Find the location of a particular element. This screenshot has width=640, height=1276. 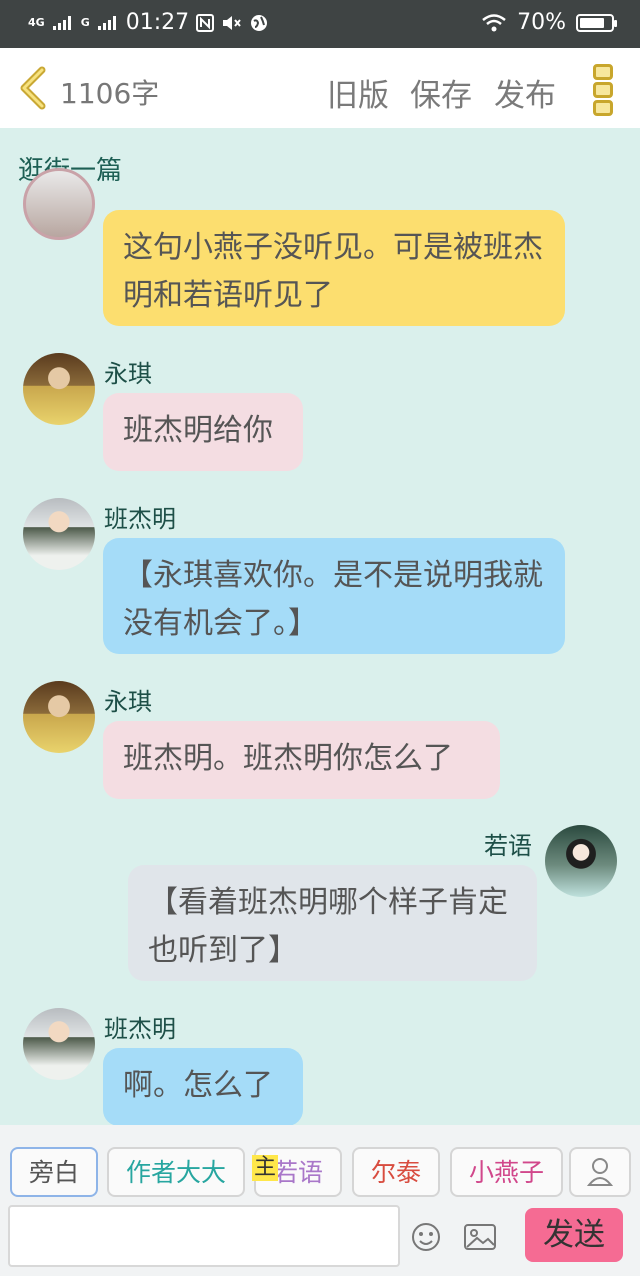

image-icon is located at coordinates (480, 1237).